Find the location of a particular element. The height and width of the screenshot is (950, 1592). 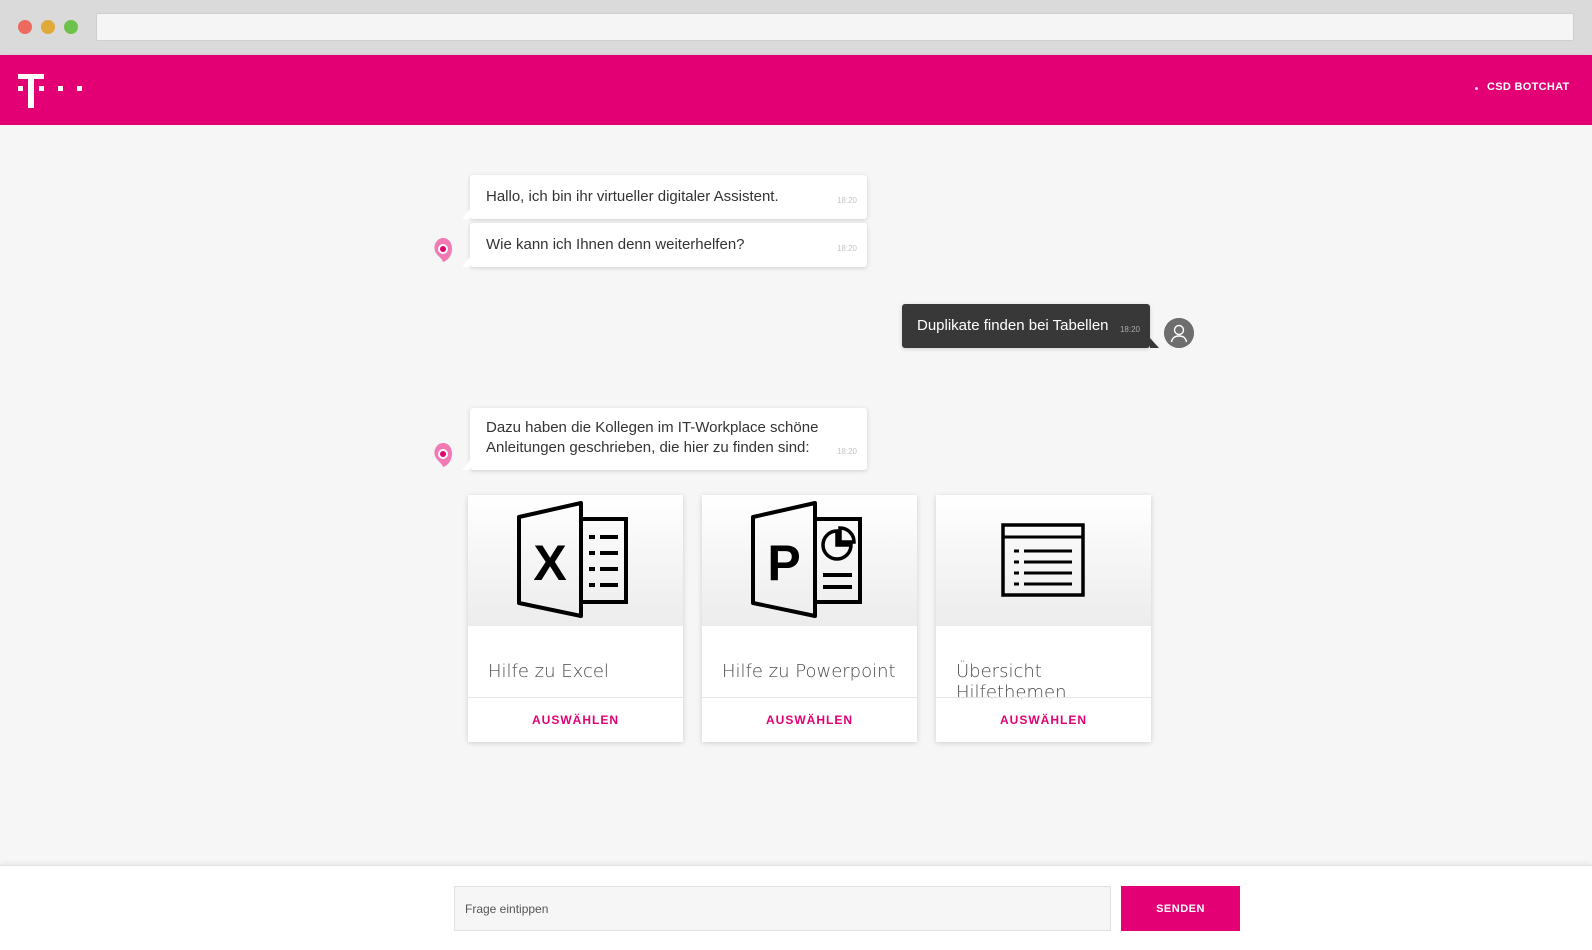

address-bar is located at coordinates (835, 27).